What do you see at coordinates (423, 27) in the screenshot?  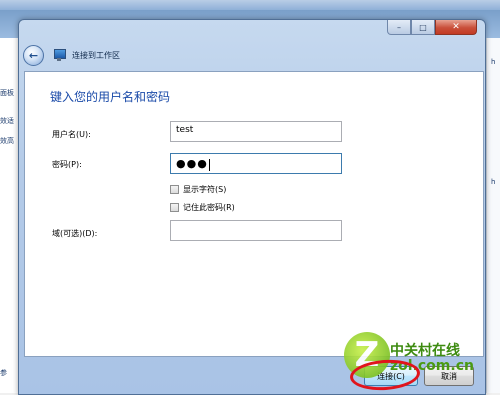 I see `maximize-button: □` at bounding box center [423, 27].